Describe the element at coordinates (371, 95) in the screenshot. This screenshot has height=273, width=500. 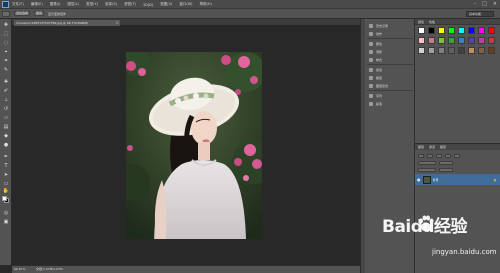
I see `character-icon` at that location.